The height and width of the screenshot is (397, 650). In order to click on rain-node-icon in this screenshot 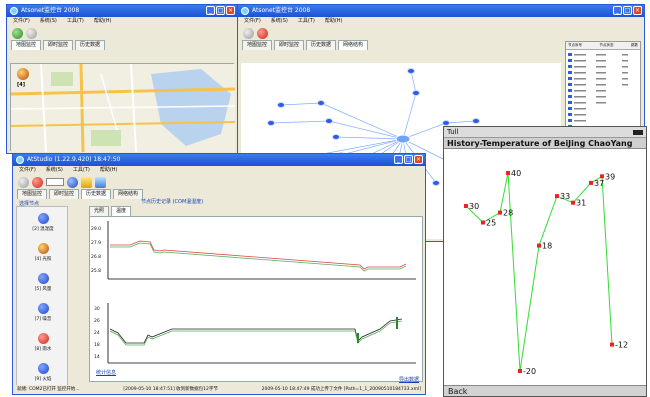, I will do `click(43, 338)`.